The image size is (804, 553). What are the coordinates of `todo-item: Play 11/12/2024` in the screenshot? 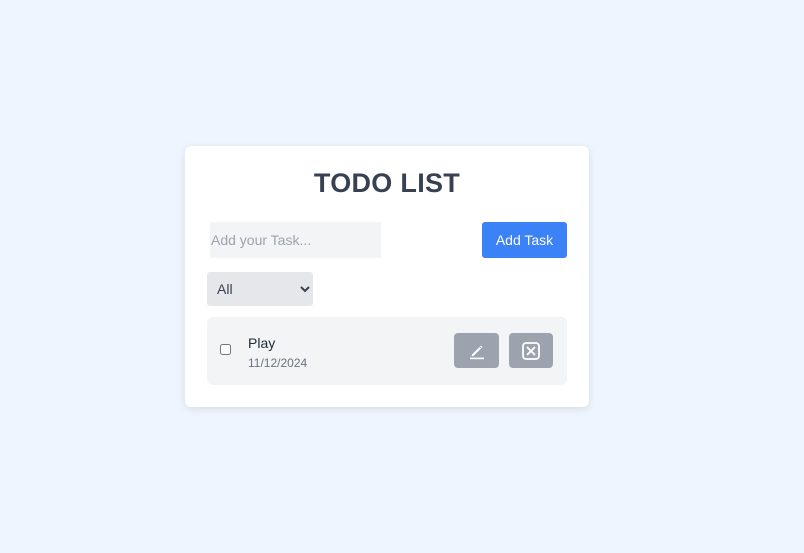 It's located at (387, 351).